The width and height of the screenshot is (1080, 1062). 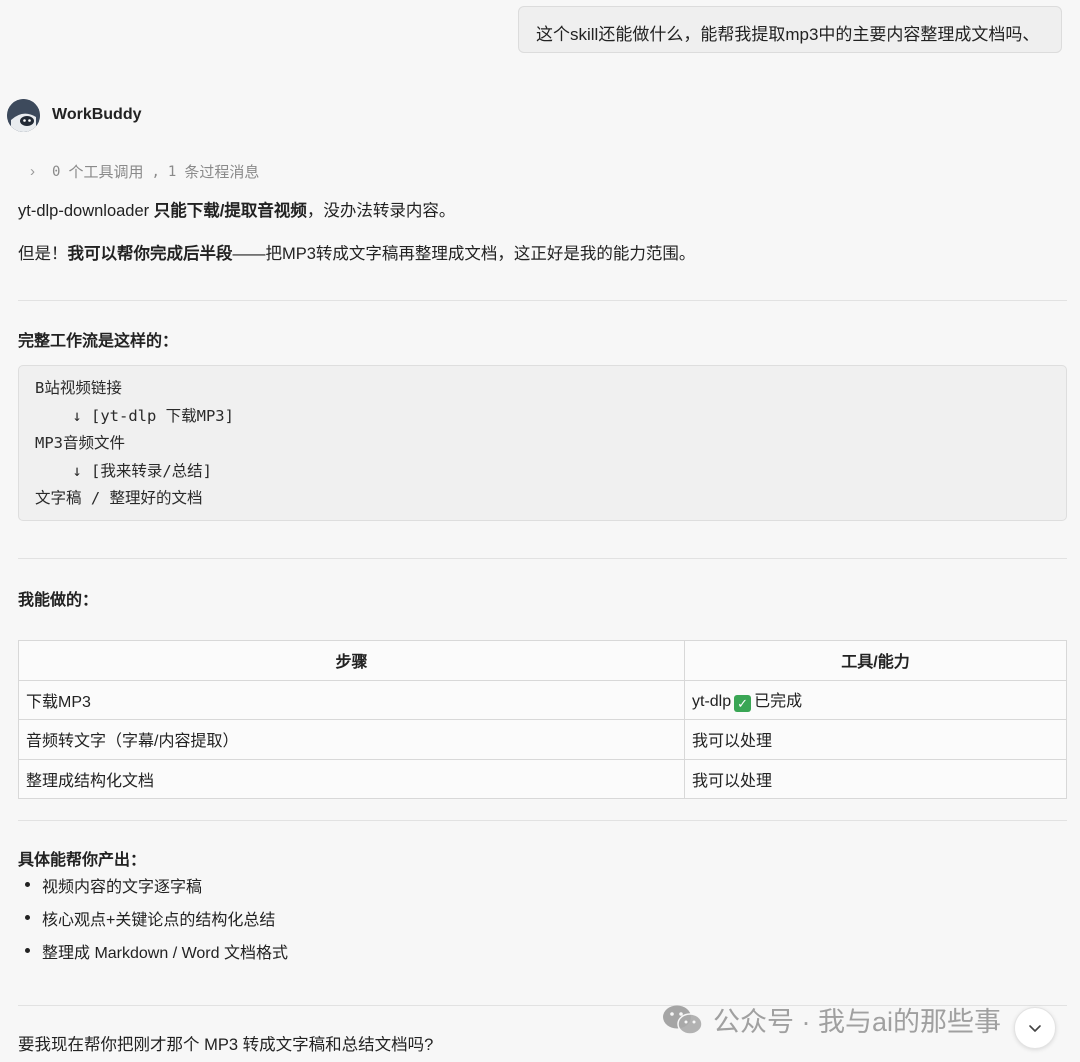 I want to click on workflow-heading: 完整工作流是这样的：, so click(x=98, y=341).